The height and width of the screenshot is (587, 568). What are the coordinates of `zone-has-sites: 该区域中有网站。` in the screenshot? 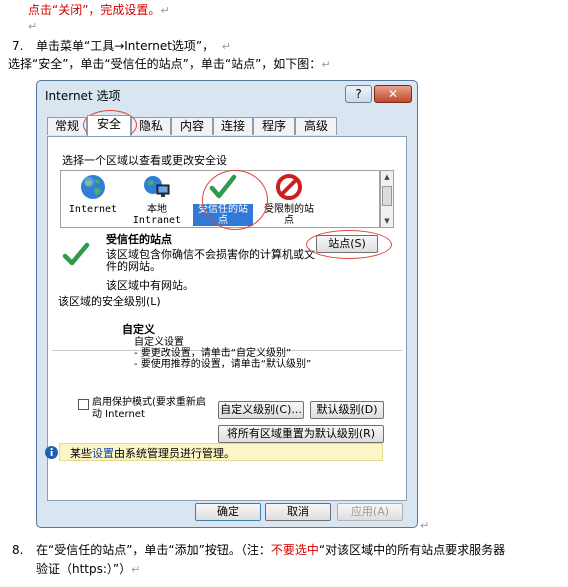 It's located at (150, 285).